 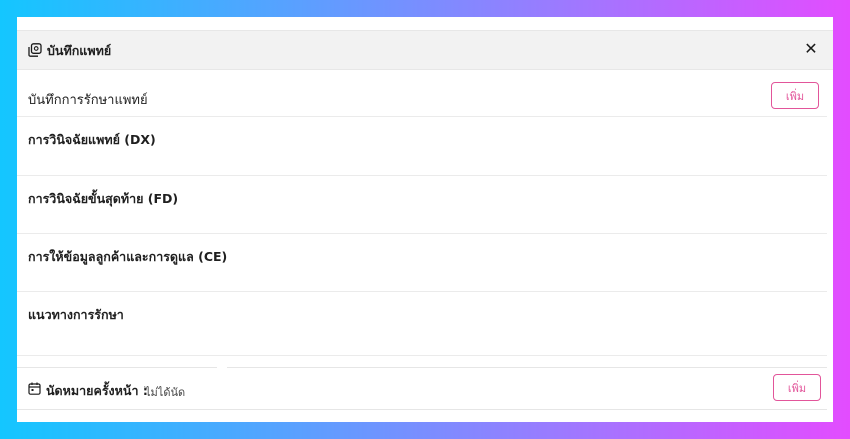 I want to click on section-title: การวินิจฉัยขั้นสุดท้าย (FD), so click(x=103, y=198).